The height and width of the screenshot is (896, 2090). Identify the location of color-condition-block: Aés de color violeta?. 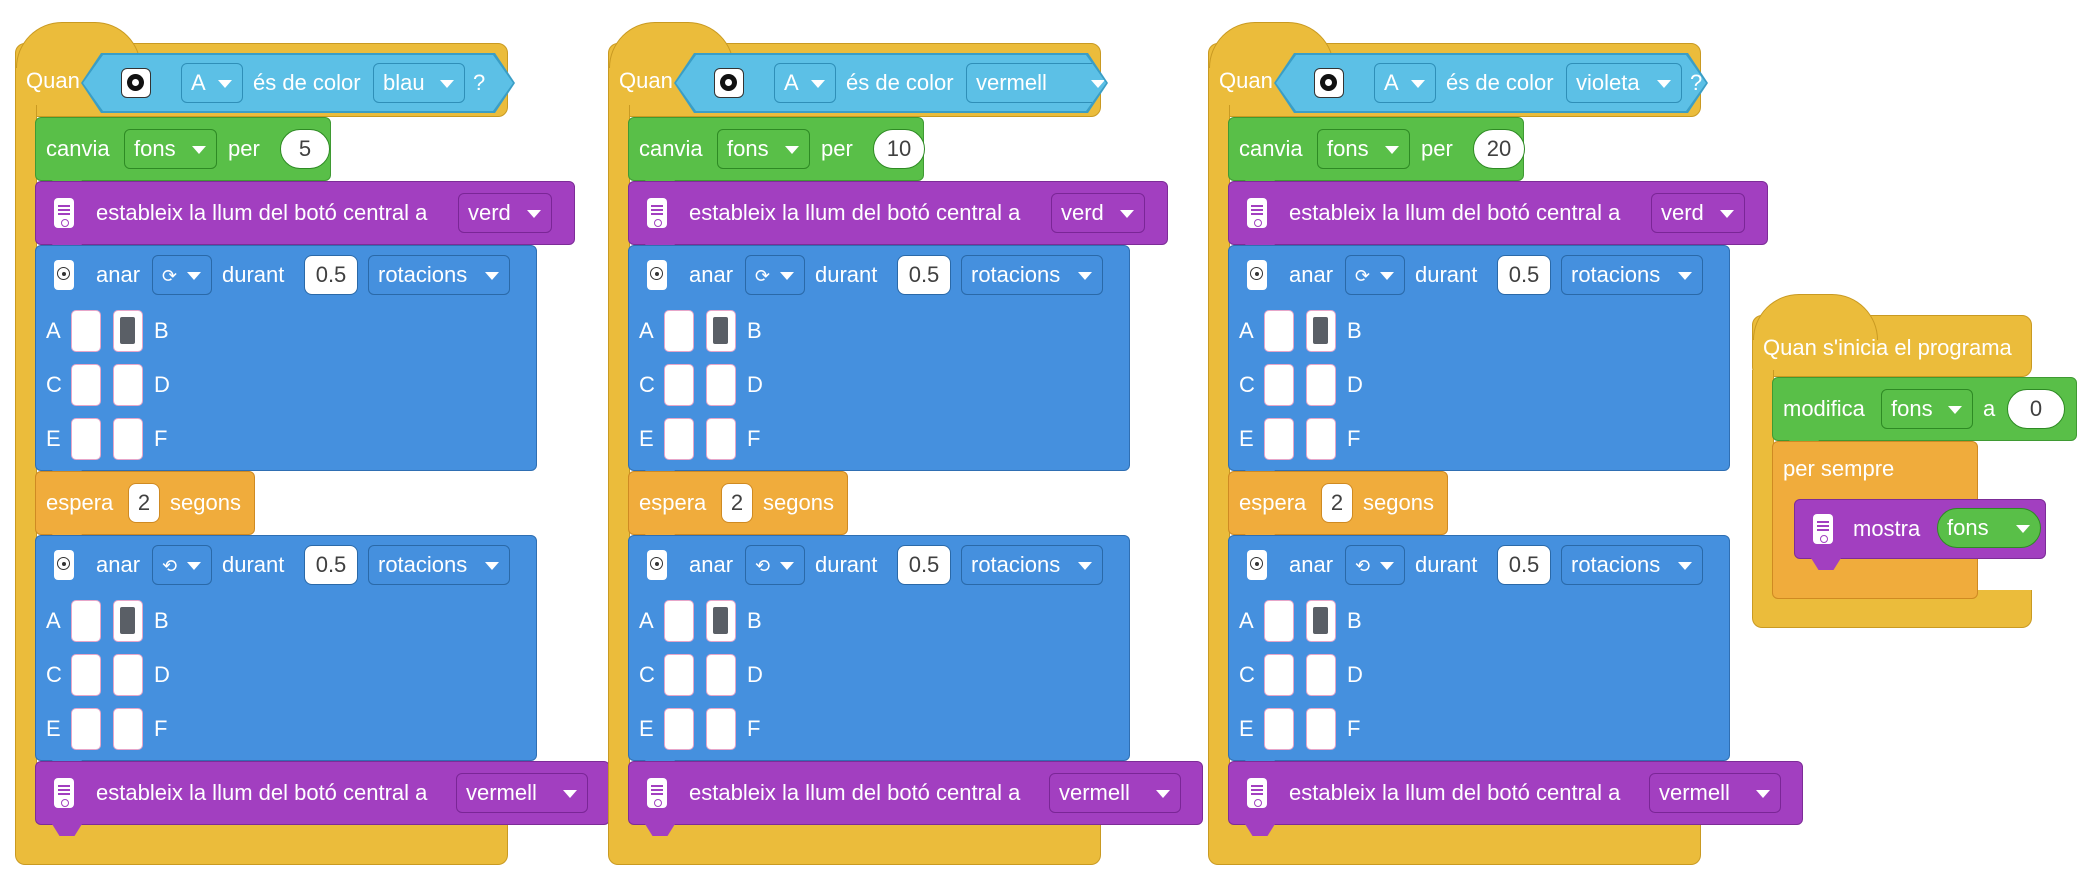
(1491, 83).